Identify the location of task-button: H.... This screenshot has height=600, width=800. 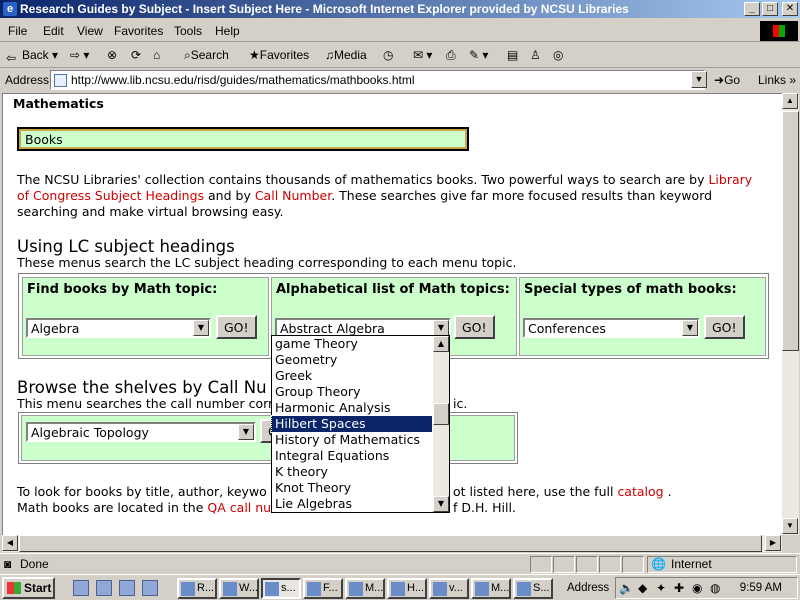
(407, 588).